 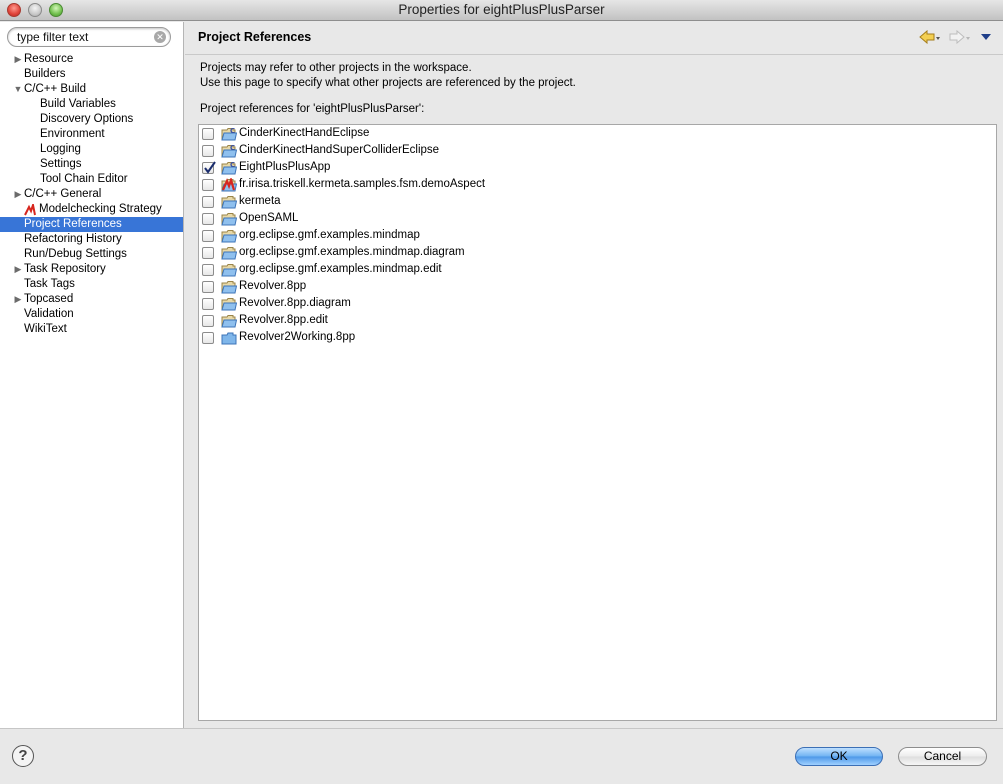 I want to click on checkmark-icon, so click(x=210, y=167).